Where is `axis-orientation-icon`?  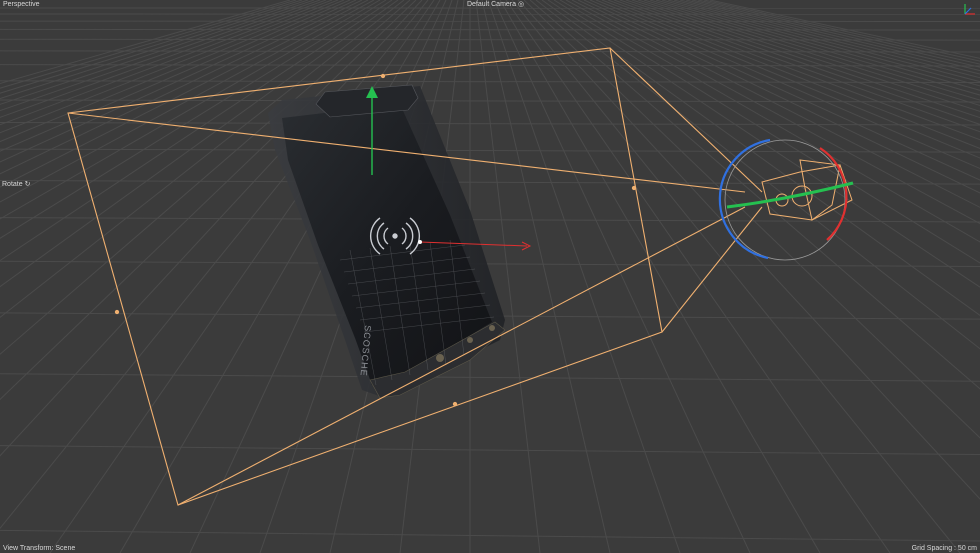
axis-orientation-icon is located at coordinates (969, 10).